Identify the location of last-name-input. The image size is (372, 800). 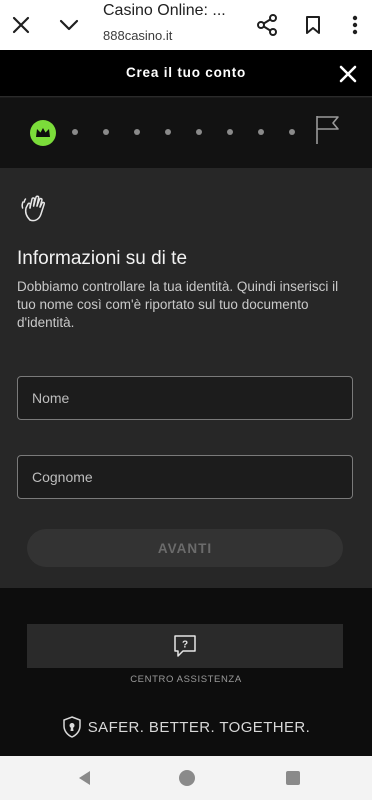
(185, 477).